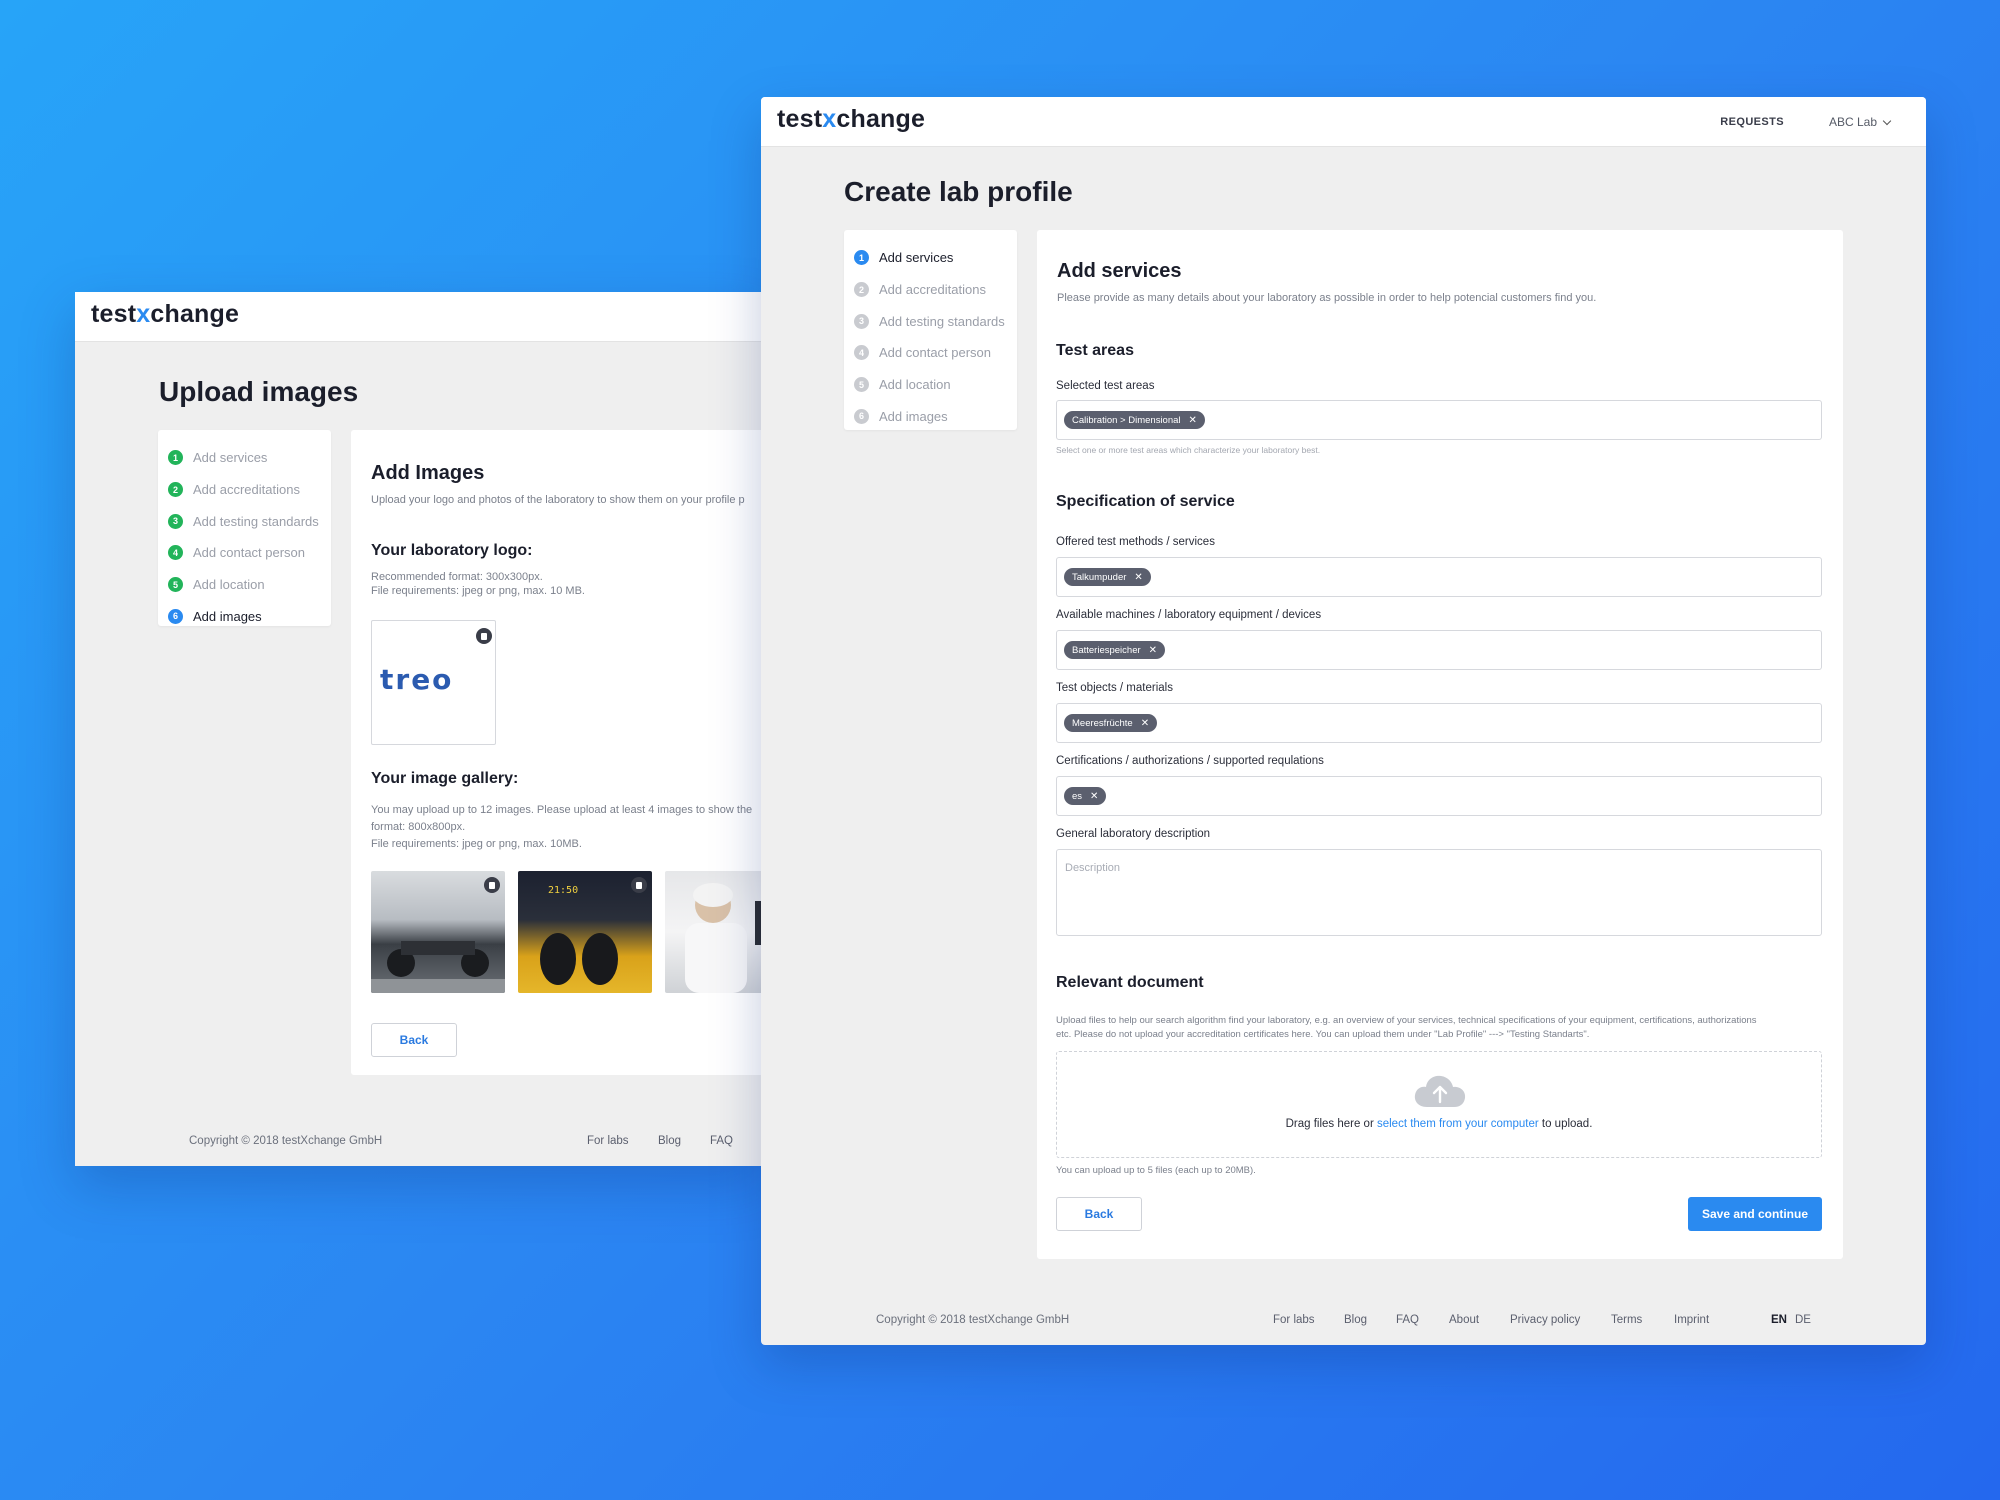 This screenshot has height=1500, width=2000. What do you see at coordinates (585, 932) in the screenshot?
I see `gallery-image-2: 21:50` at bounding box center [585, 932].